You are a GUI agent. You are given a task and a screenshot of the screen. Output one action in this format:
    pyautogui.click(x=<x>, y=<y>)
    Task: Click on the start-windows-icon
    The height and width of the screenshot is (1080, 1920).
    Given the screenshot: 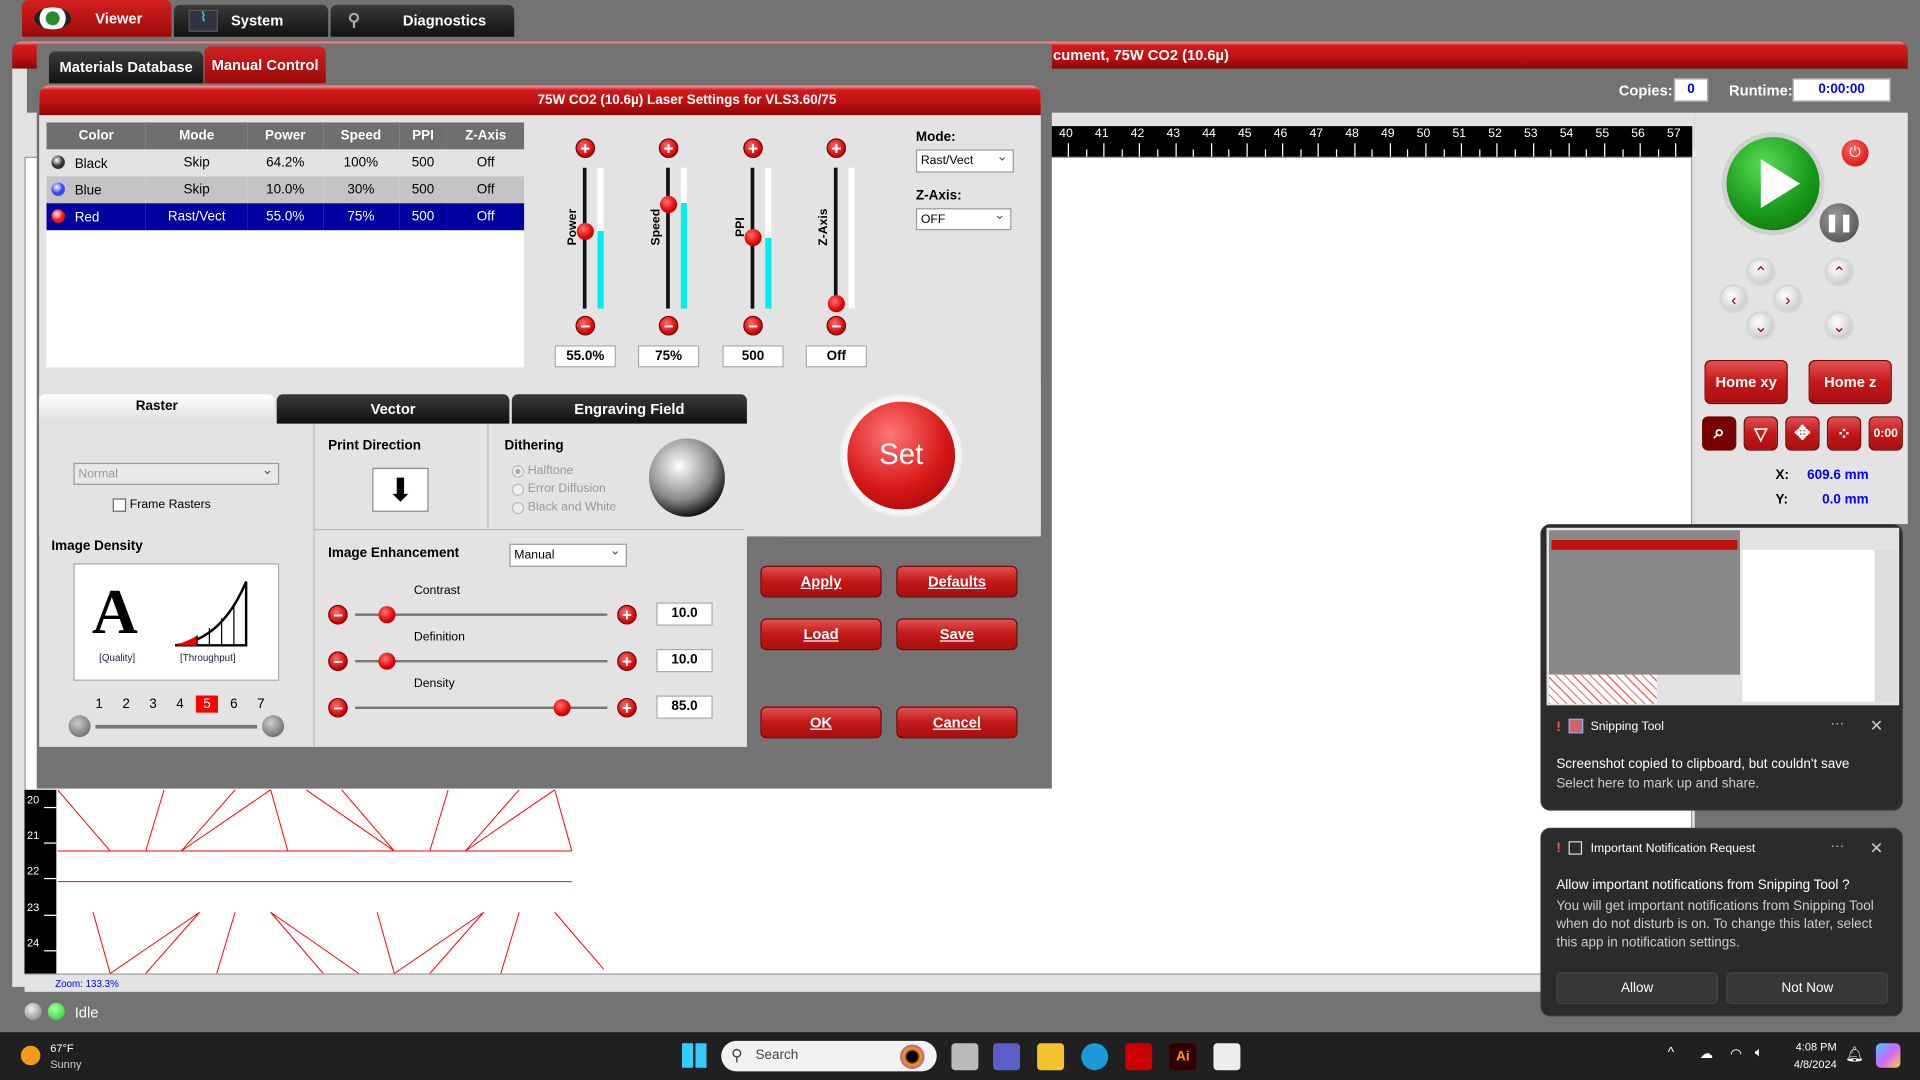 What is the action you would take?
    pyautogui.click(x=694, y=1055)
    